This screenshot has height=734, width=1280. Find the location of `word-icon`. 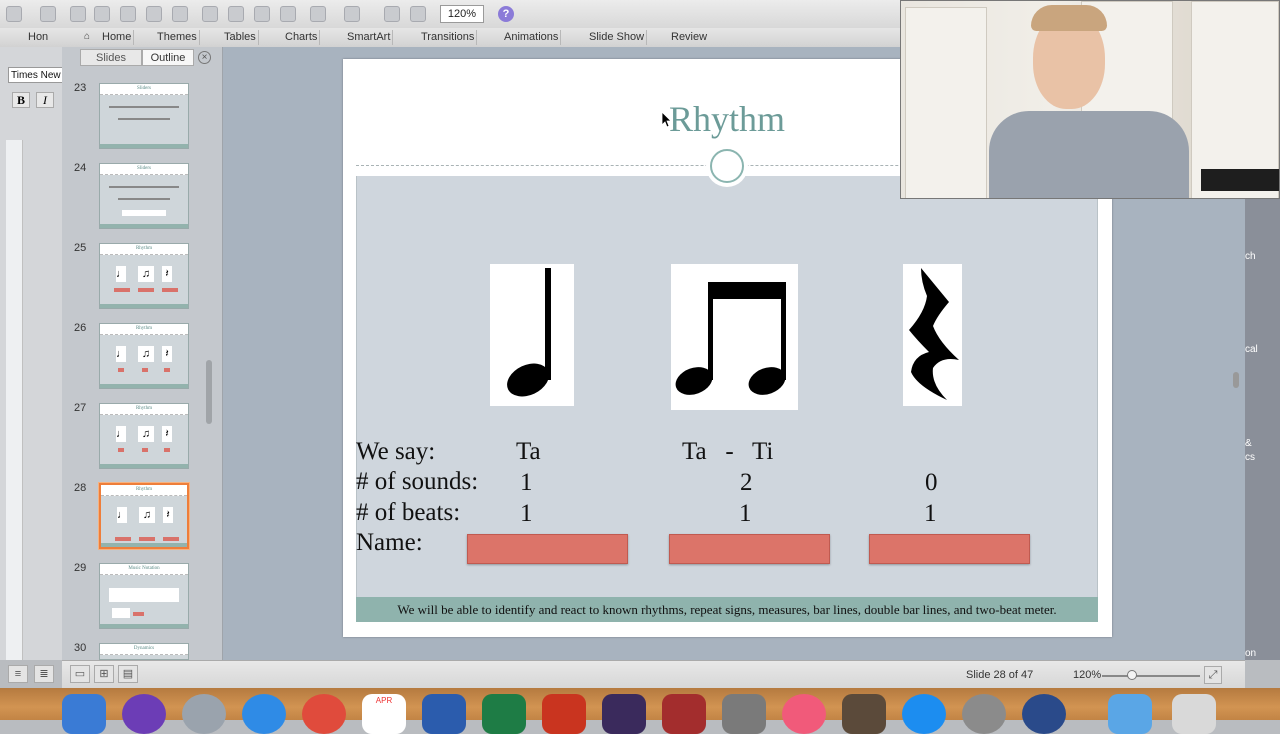

word-icon is located at coordinates (444, 714).